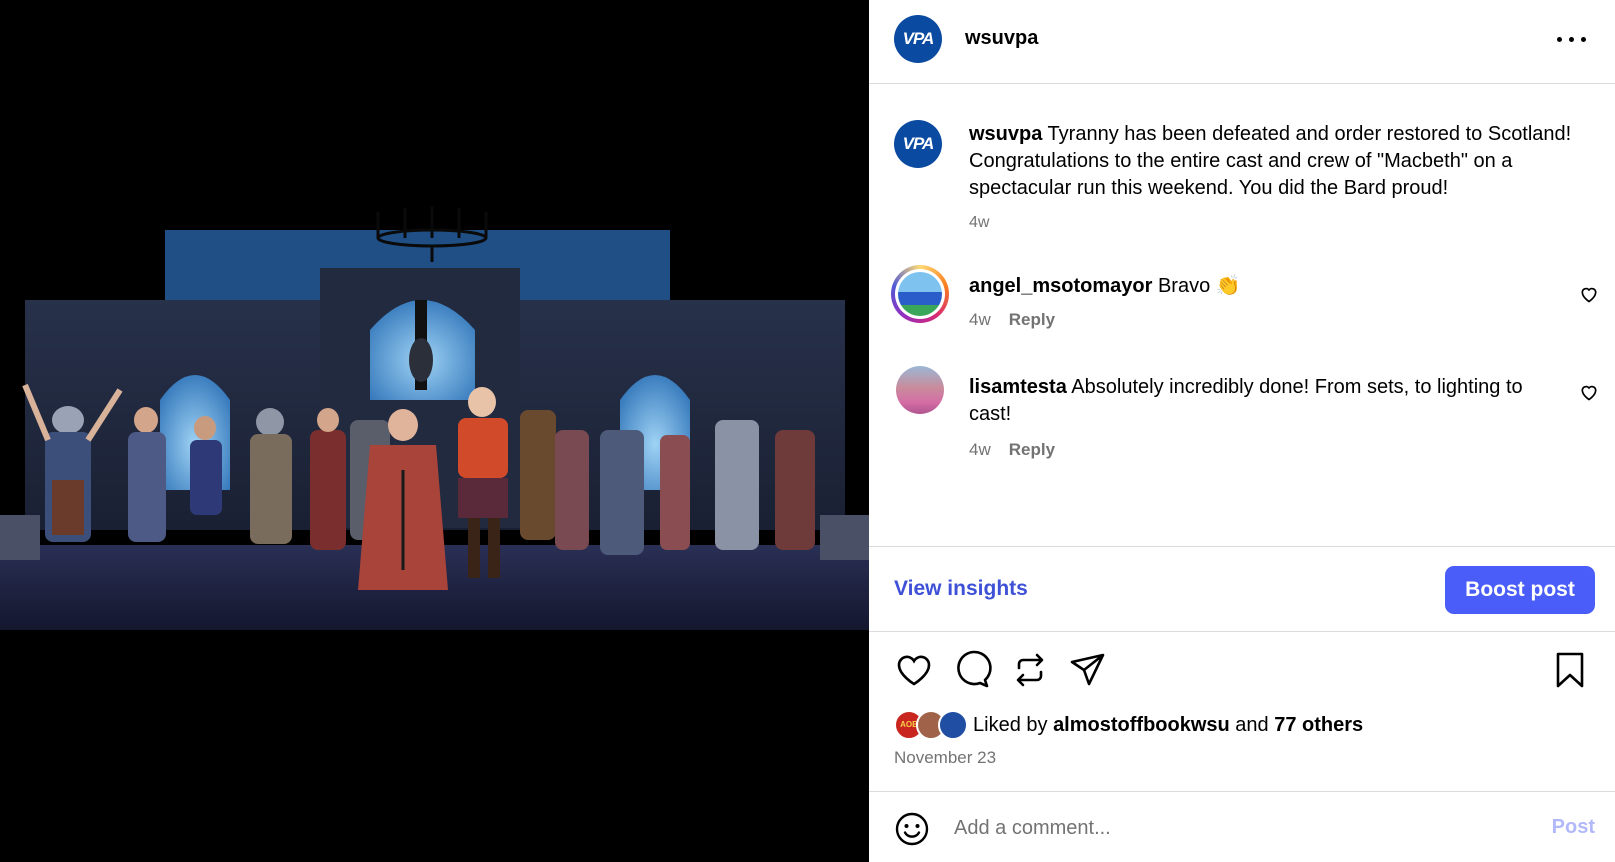  What do you see at coordinates (1242, 672) in the screenshot?
I see `action-bar` at bounding box center [1242, 672].